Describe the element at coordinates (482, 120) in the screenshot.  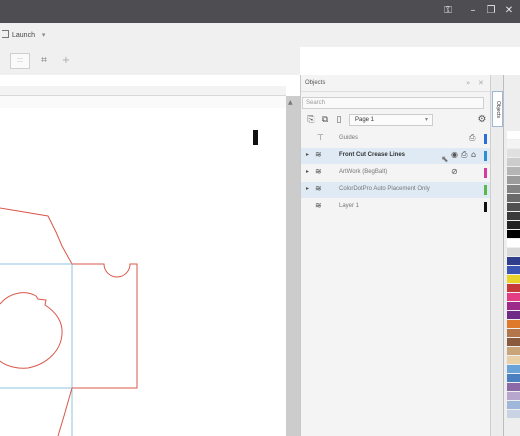
I see `gear-icon: ⚙` at that location.